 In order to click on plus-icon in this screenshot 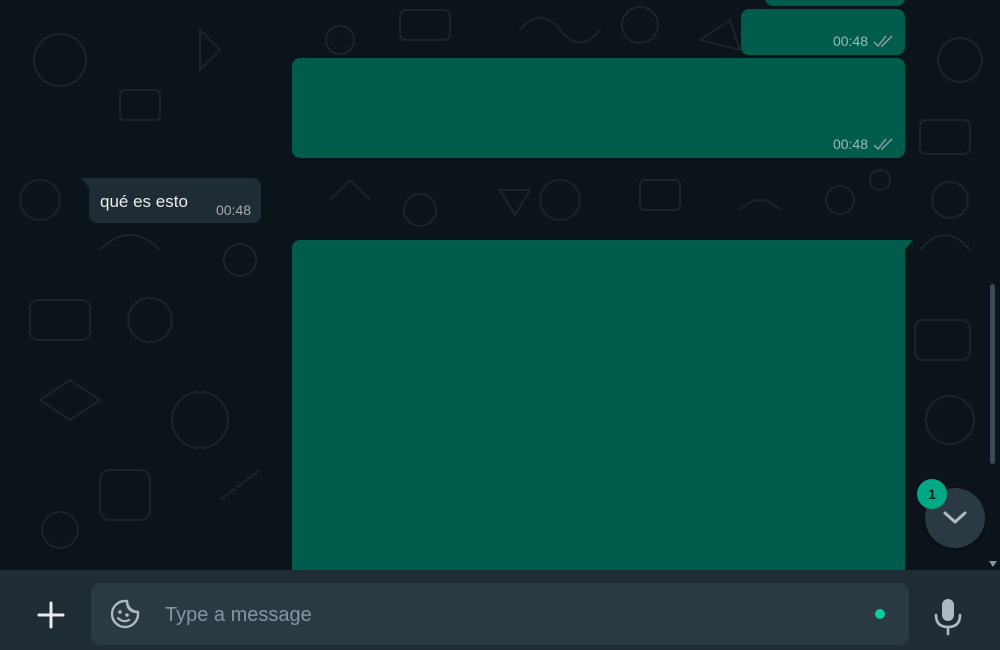, I will do `click(51, 615)`.